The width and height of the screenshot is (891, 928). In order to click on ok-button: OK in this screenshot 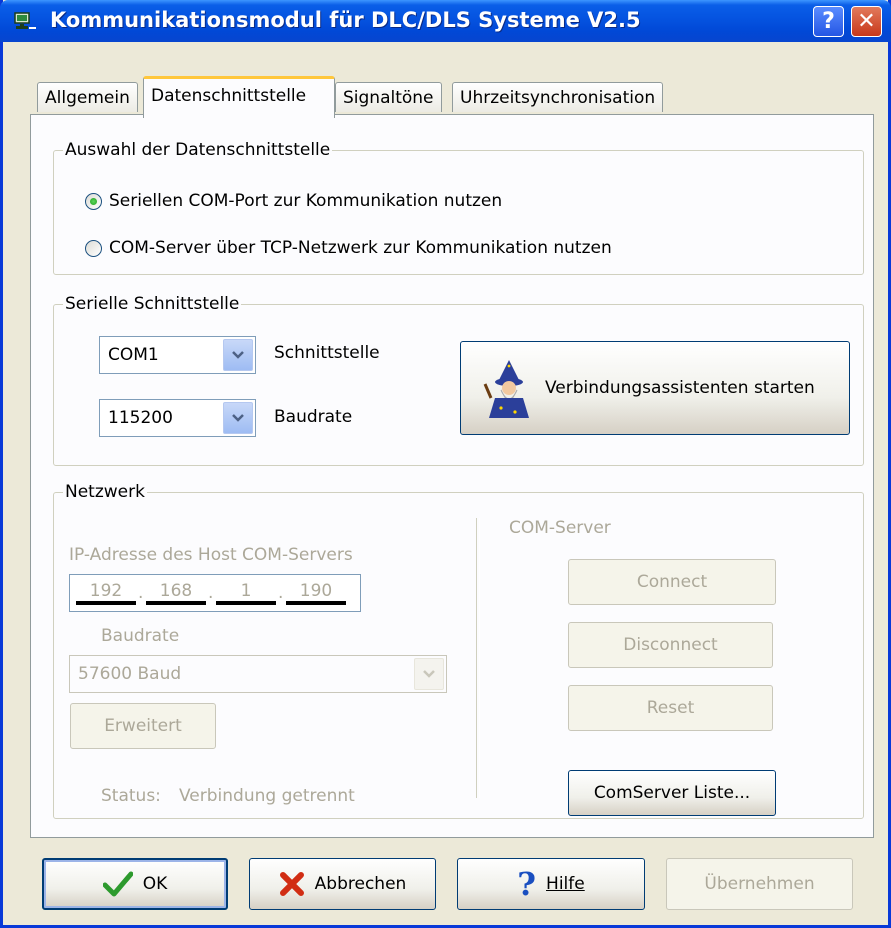, I will do `click(135, 884)`.